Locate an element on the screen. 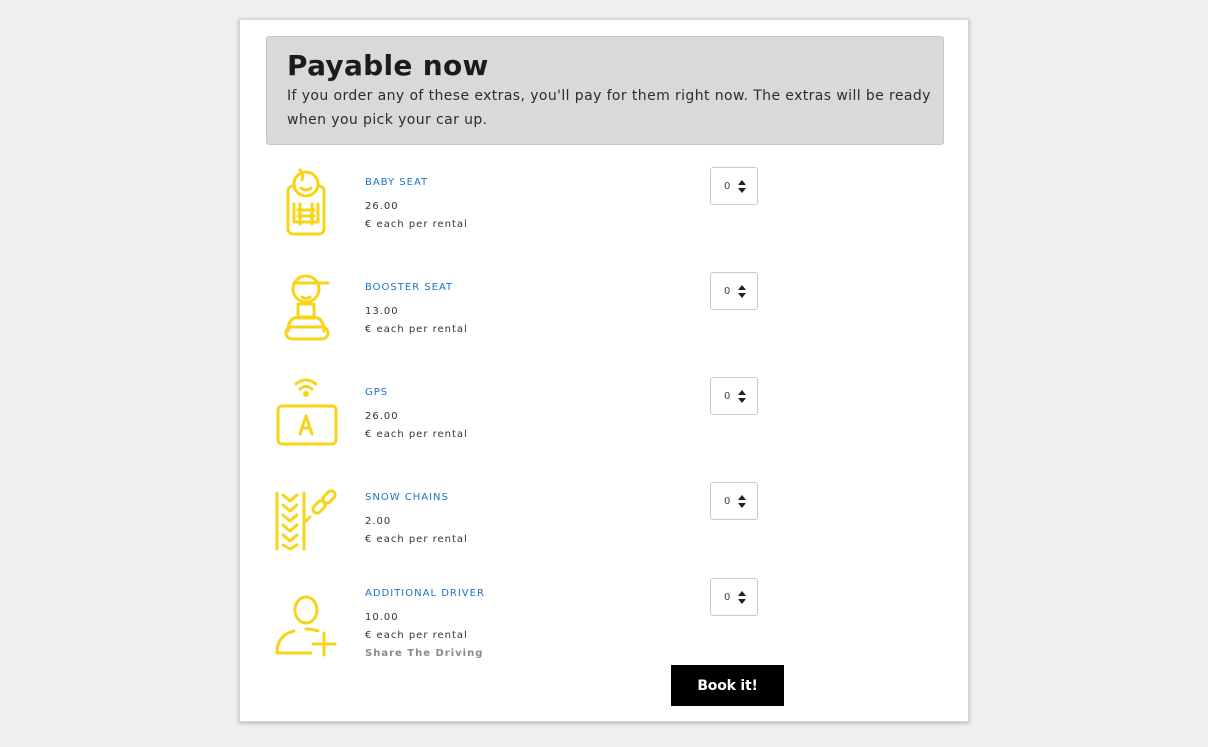  extra-name: ADDITIONAL DRIVER is located at coordinates (425, 593).